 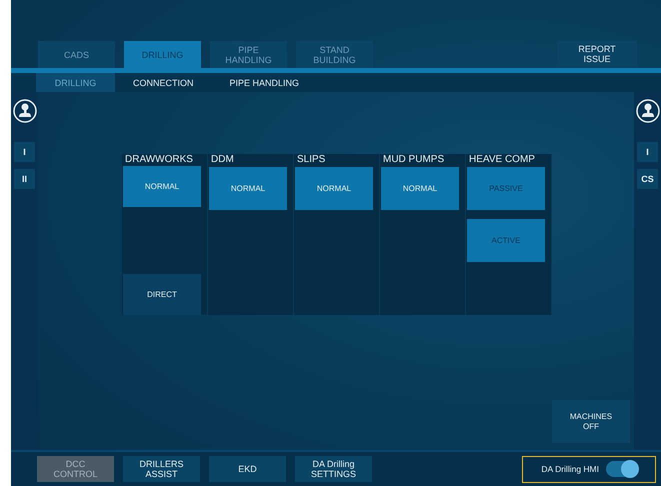 I want to click on machines-off-button: MACHINES OFF, so click(x=591, y=421).